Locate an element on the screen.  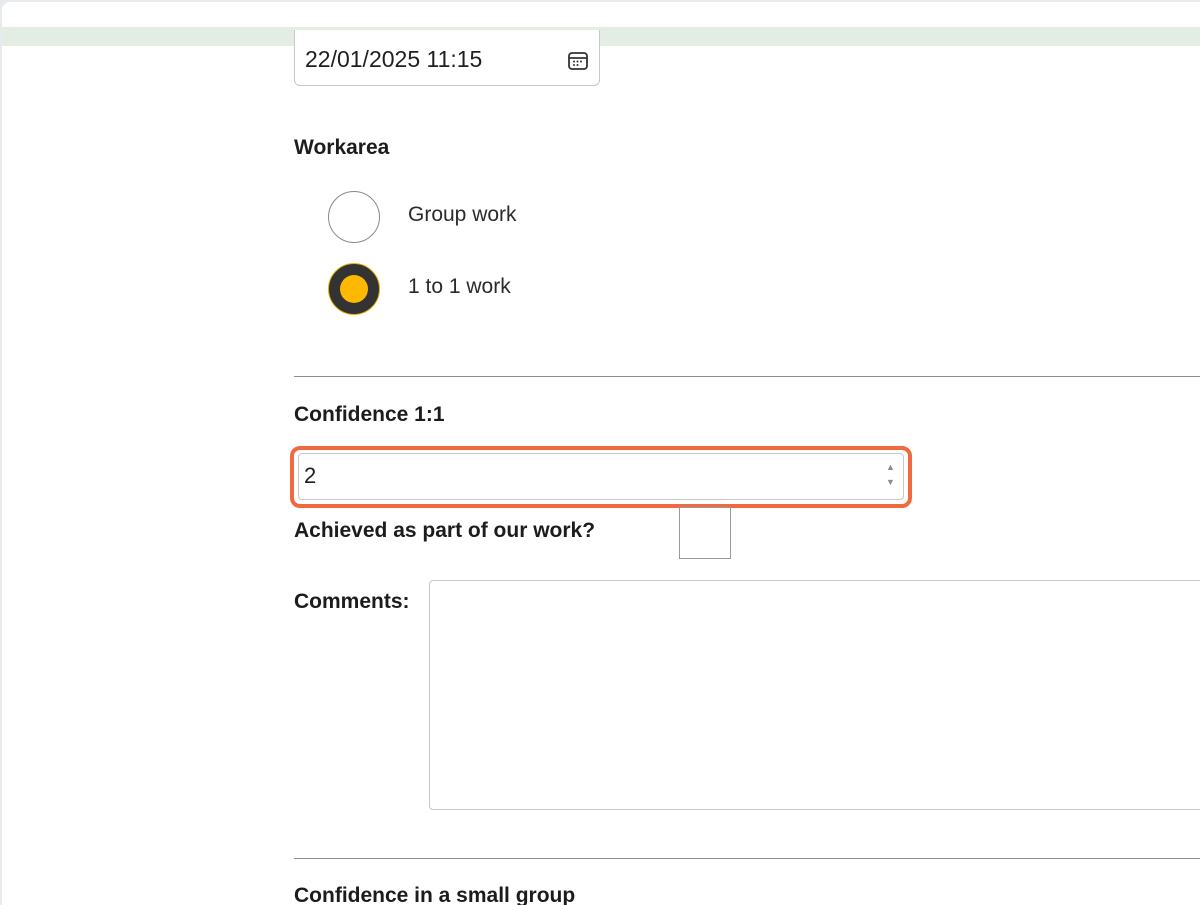
comments-label: Comments: is located at coordinates (352, 601).